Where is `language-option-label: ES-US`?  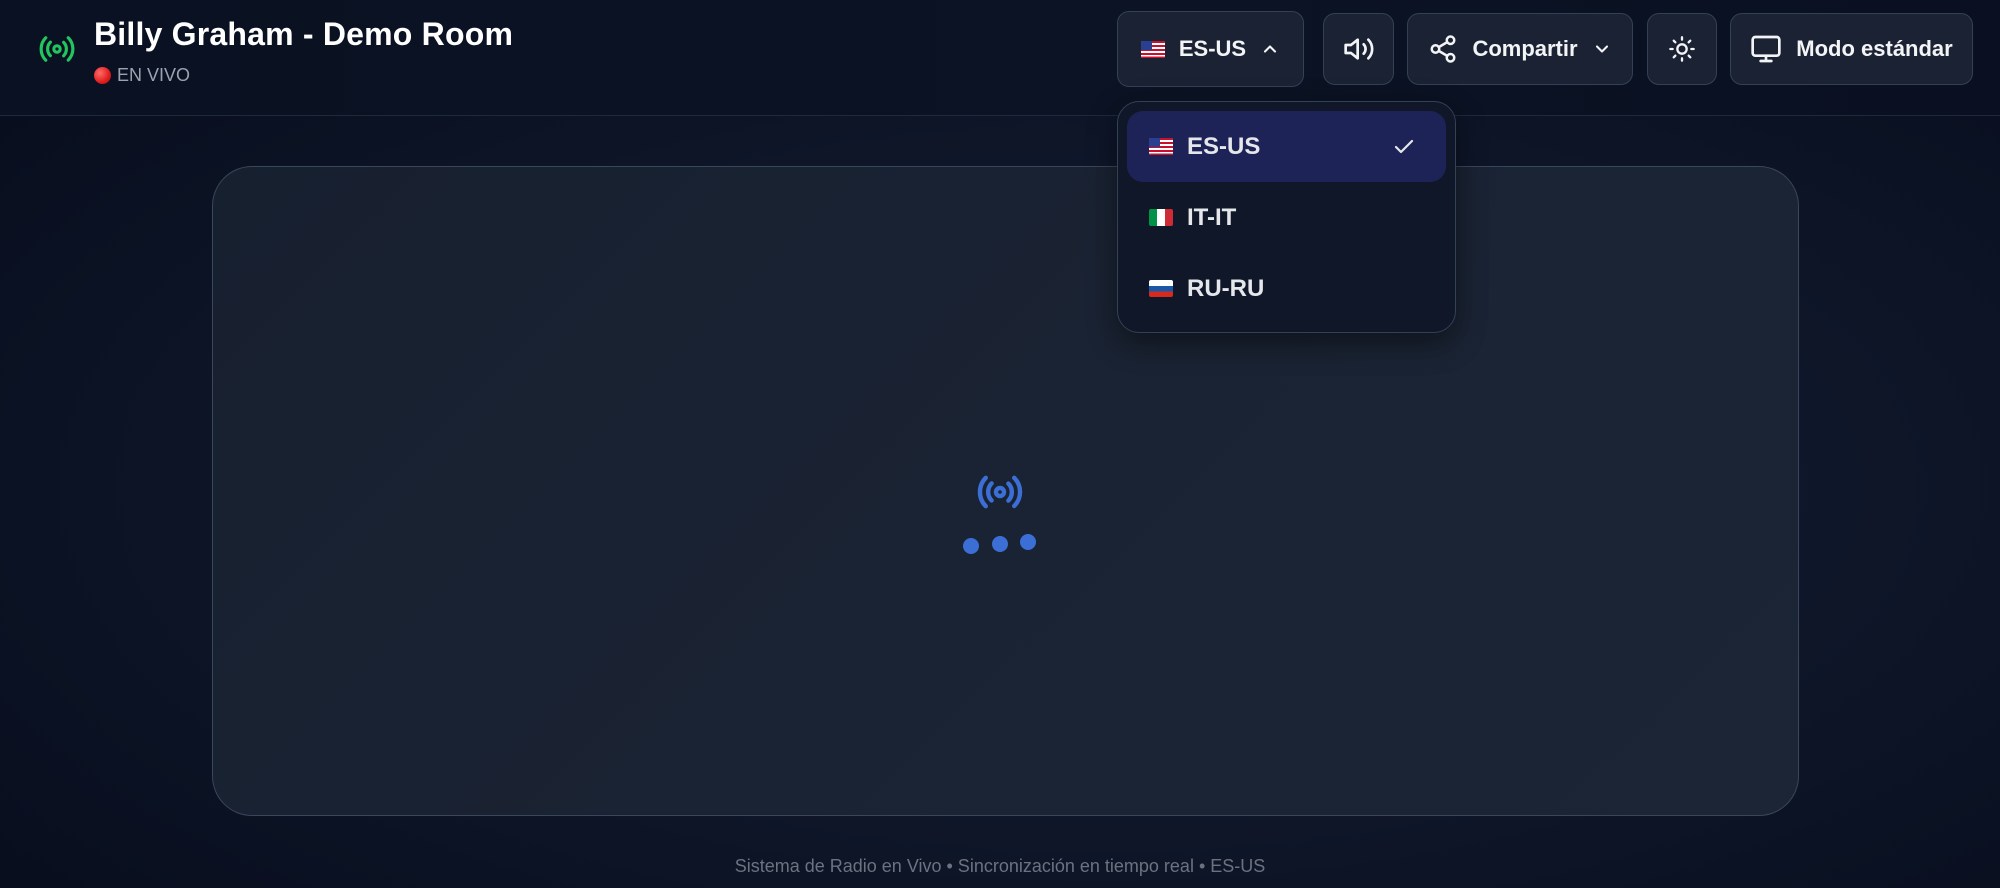
language-option-label: ES-US is located at coordinates (1224, 146).